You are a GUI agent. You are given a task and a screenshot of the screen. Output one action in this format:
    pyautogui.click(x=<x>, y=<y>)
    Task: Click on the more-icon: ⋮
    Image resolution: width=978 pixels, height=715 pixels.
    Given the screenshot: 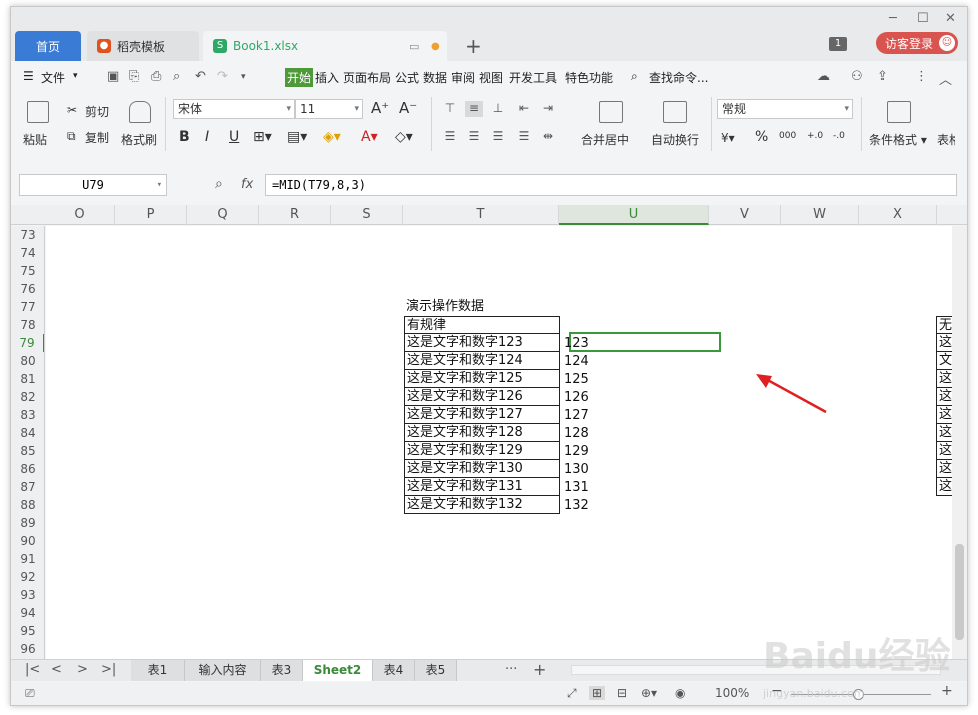 What is the action you would take?
    pyautogui.click(x=921, y=76)
    